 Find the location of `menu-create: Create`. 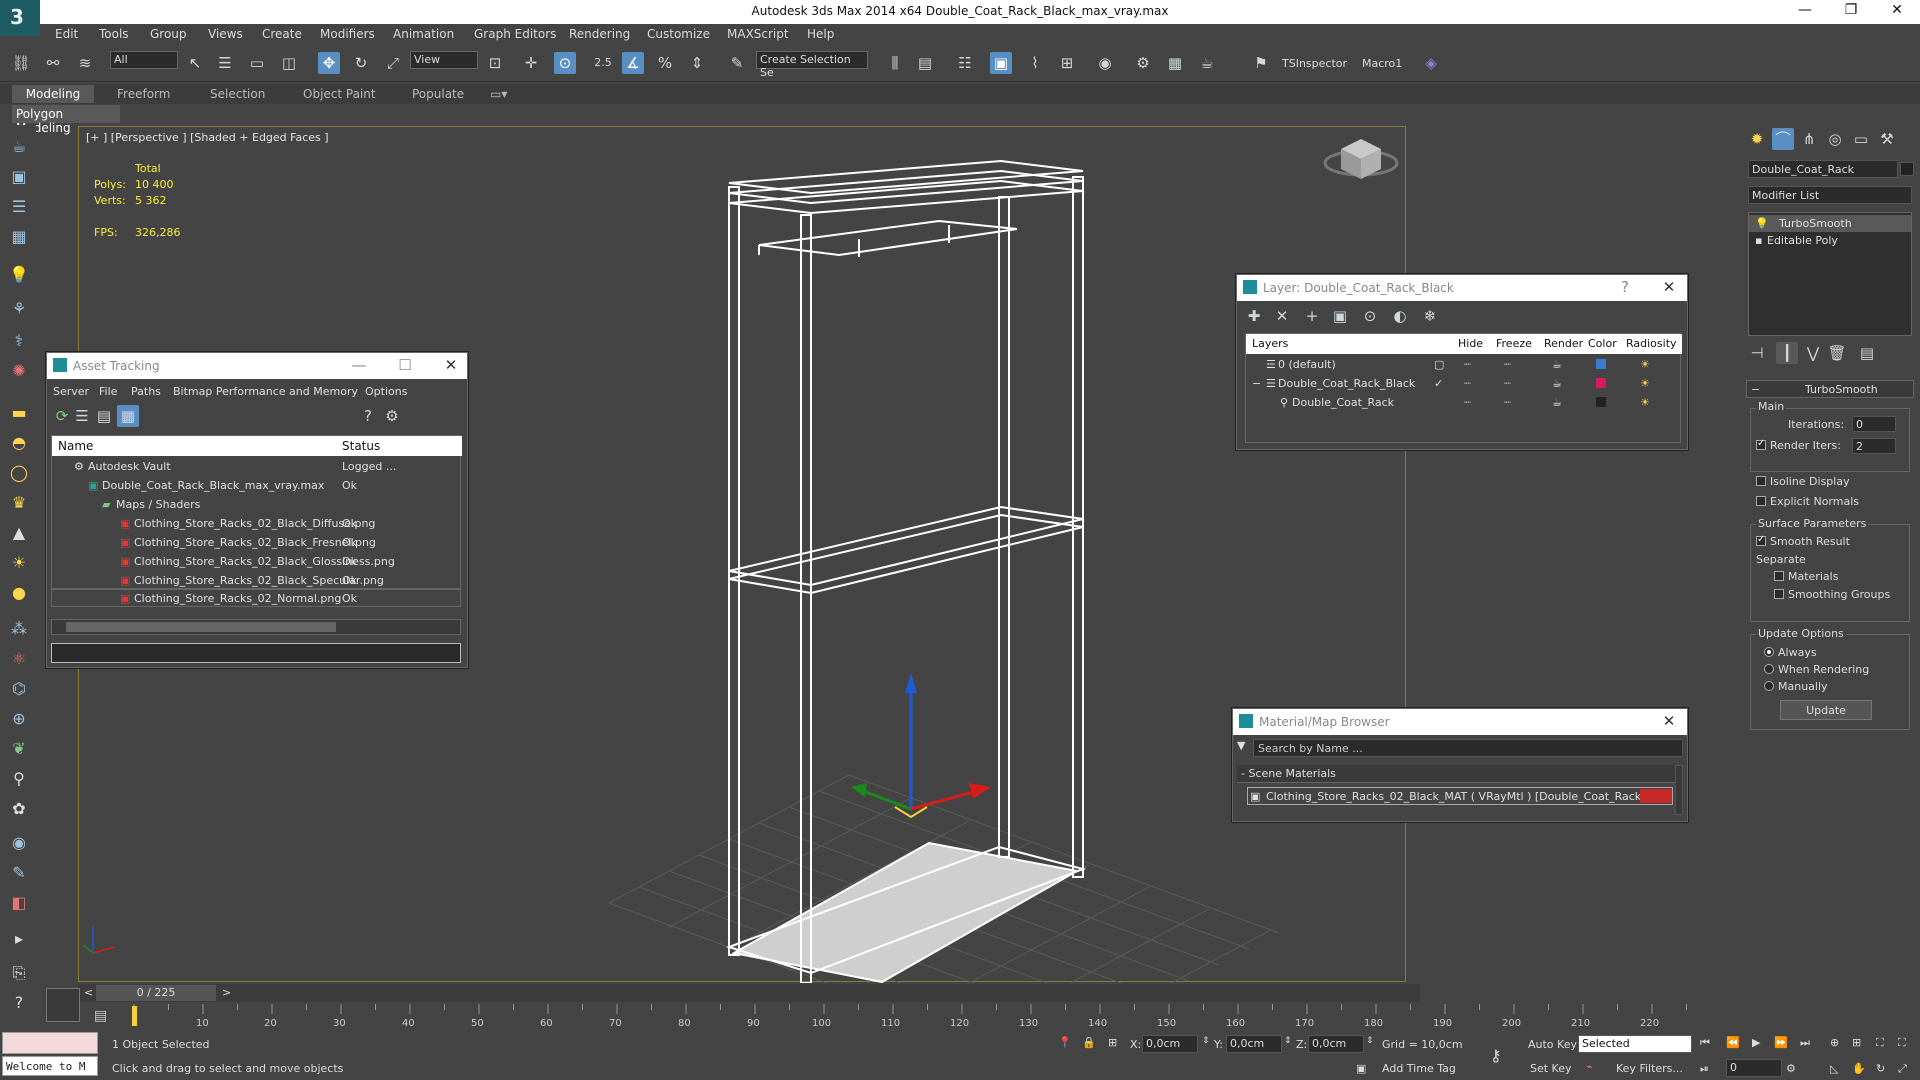

menu-create: Create is located at coordinates (282, 34).